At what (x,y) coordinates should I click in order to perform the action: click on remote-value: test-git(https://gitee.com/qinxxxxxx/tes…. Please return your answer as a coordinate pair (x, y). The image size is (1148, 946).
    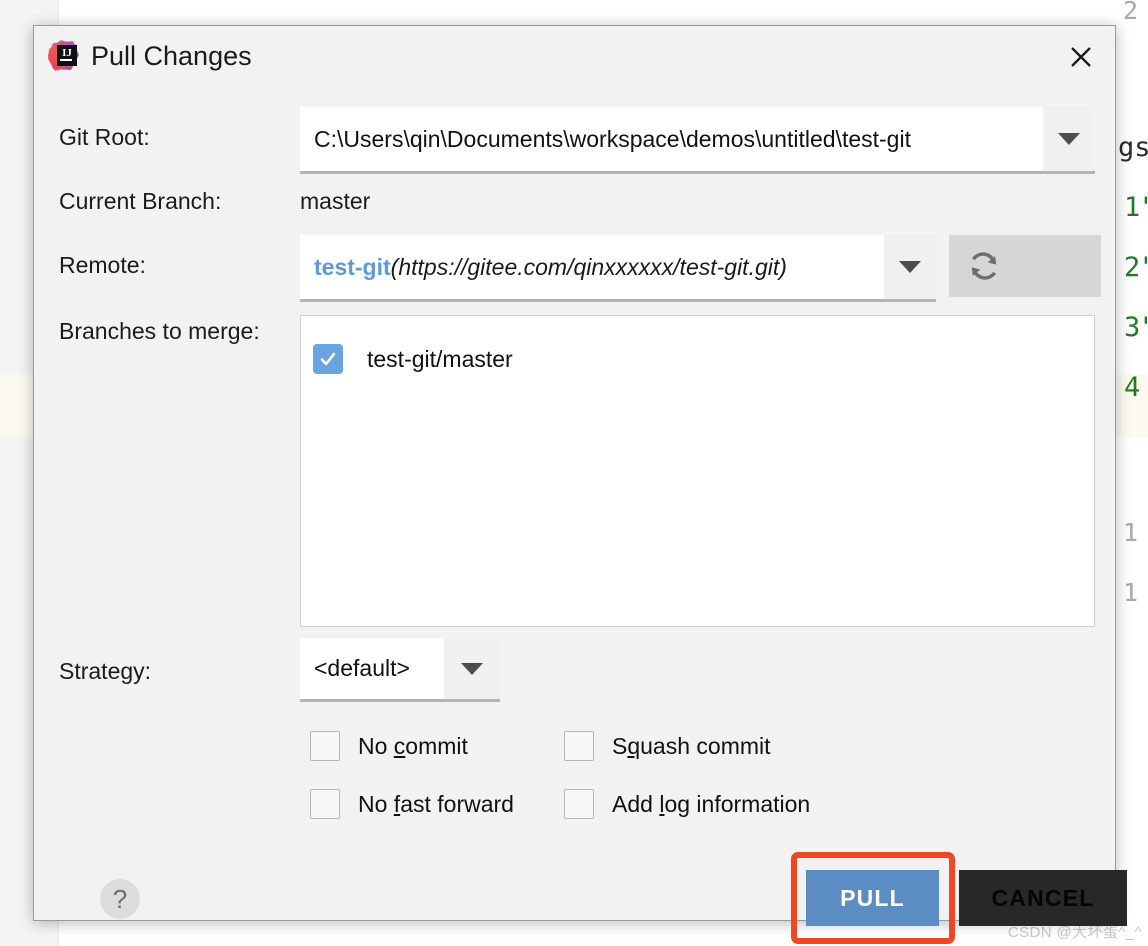
    Looking at the image, I should click on (592, 267).